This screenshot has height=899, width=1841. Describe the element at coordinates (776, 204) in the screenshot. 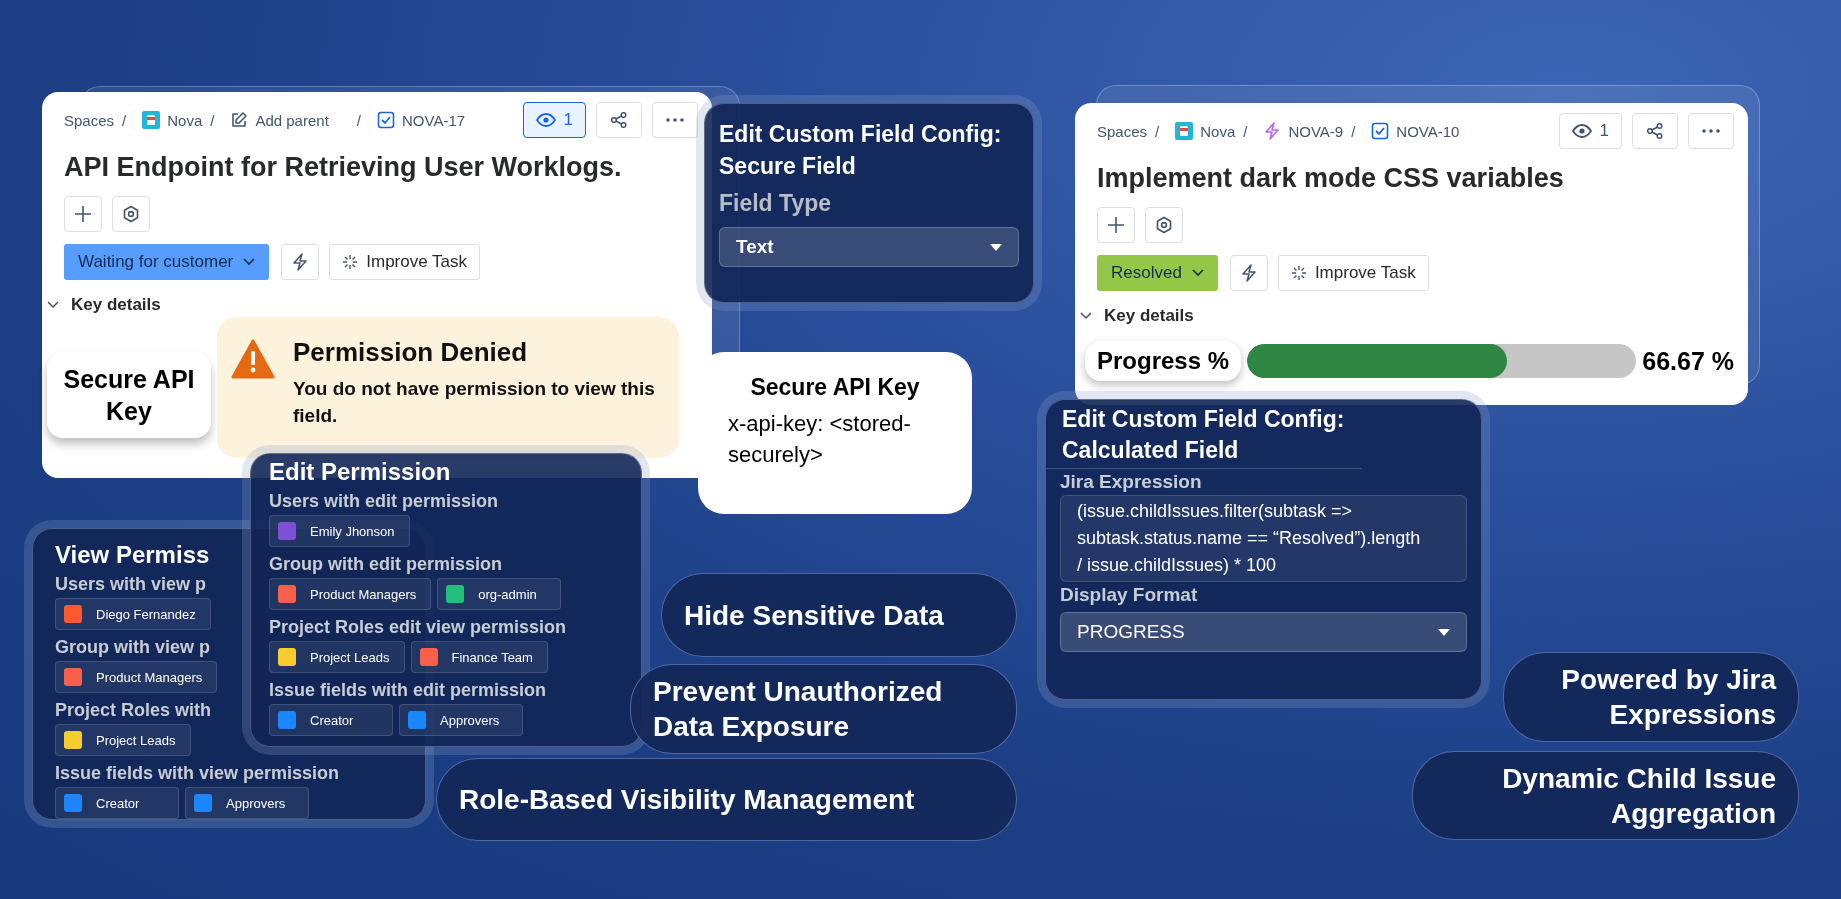

I see `field-label: Field Type` at that location.